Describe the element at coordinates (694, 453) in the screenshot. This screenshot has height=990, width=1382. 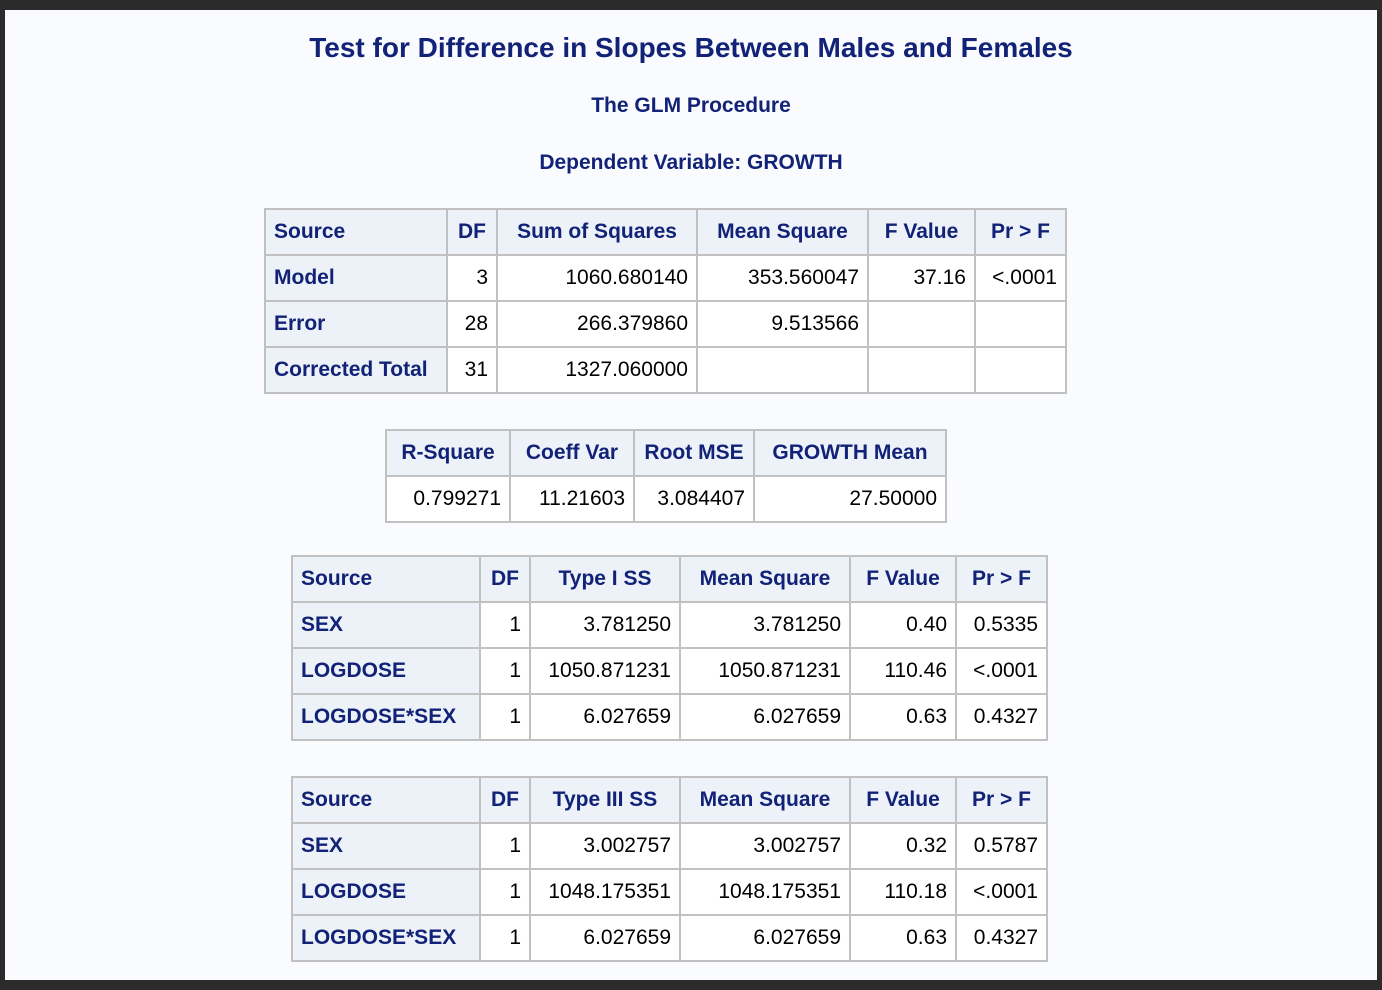
I see `column-header: Root MSE` at that location.